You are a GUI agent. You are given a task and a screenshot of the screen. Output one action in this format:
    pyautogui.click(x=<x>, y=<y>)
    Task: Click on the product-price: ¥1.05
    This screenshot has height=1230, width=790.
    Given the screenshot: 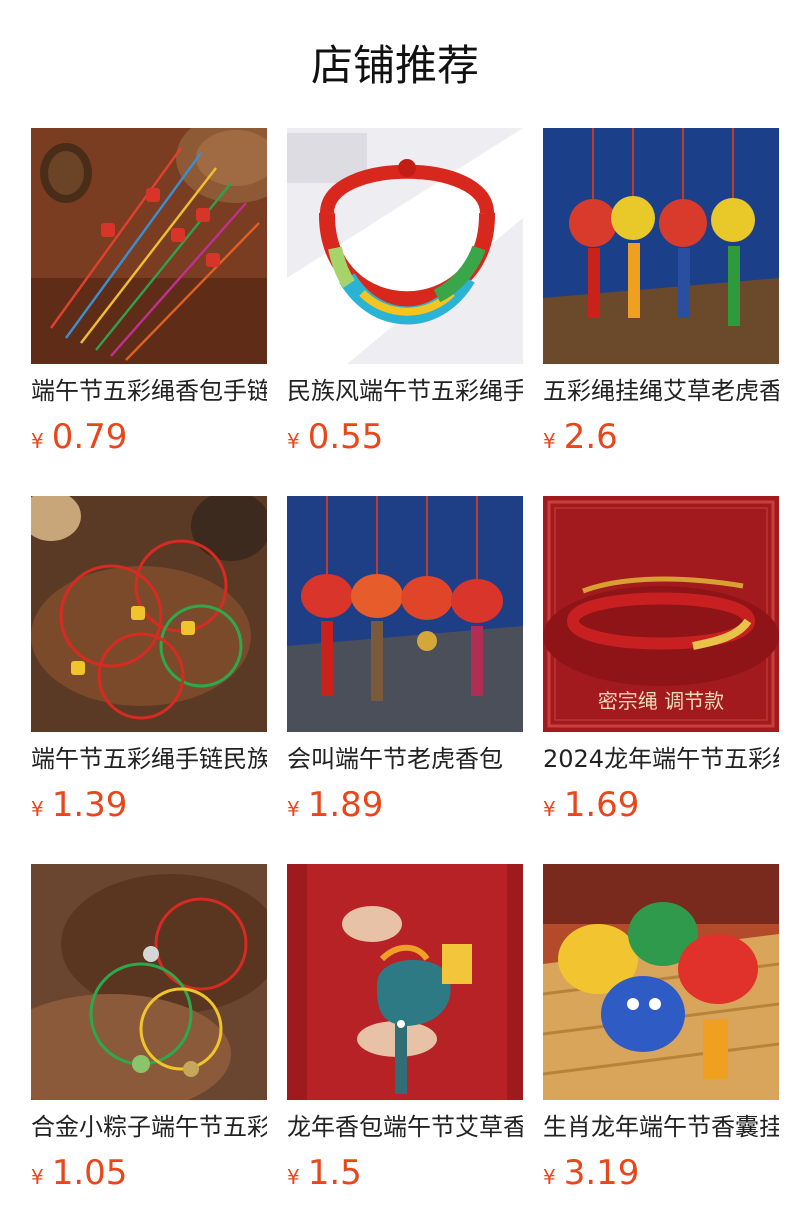 What is the action you would take?
    pyautogui.click(x=149, y=1176)
    